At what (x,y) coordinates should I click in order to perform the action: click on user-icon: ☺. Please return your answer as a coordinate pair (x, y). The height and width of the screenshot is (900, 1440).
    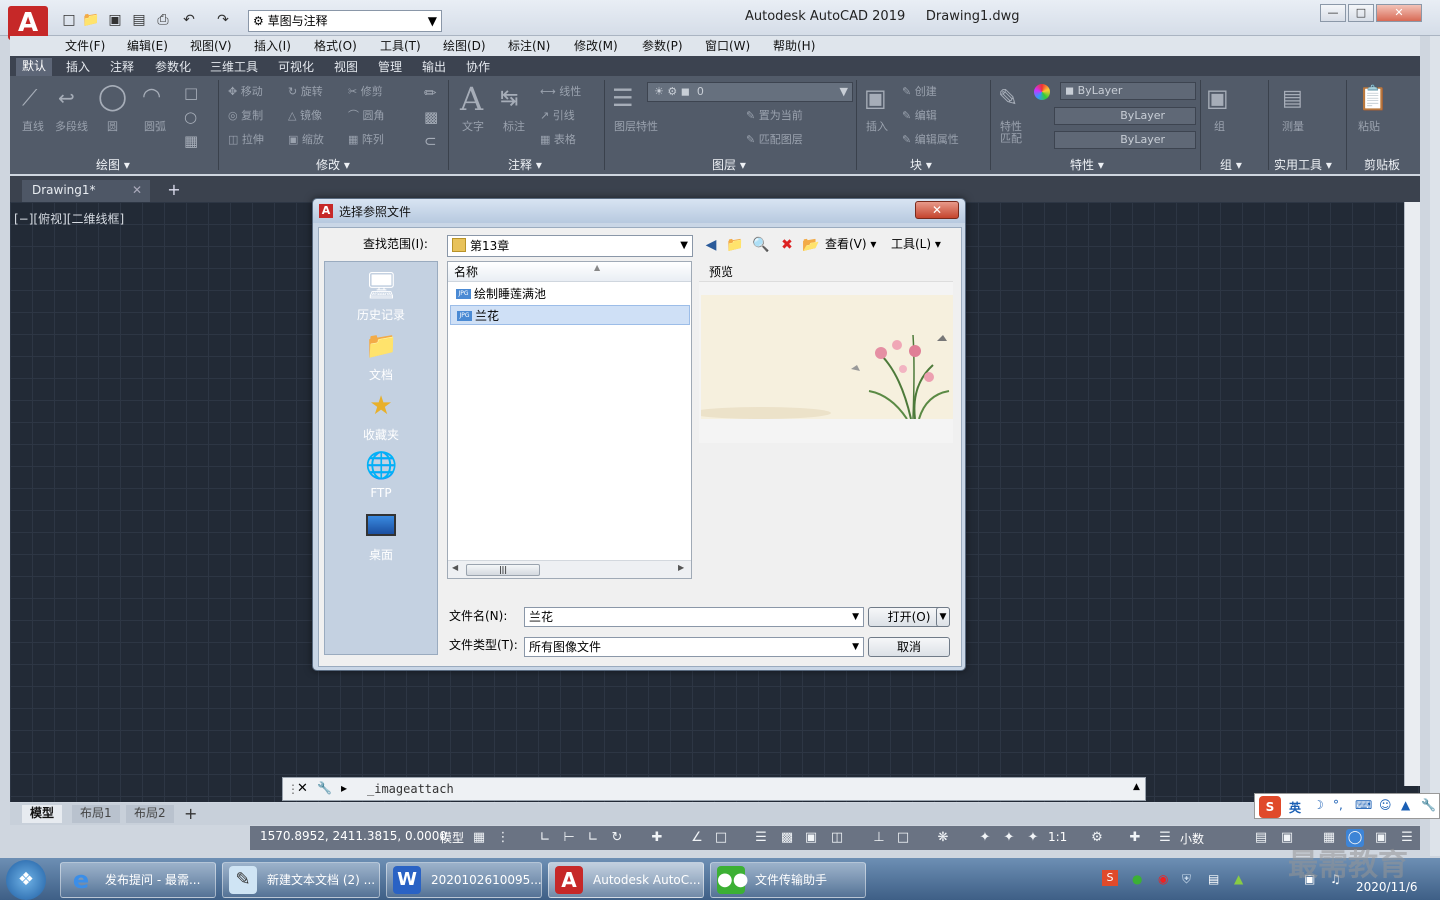
    Looking at the image, I should click on (1385, 805).